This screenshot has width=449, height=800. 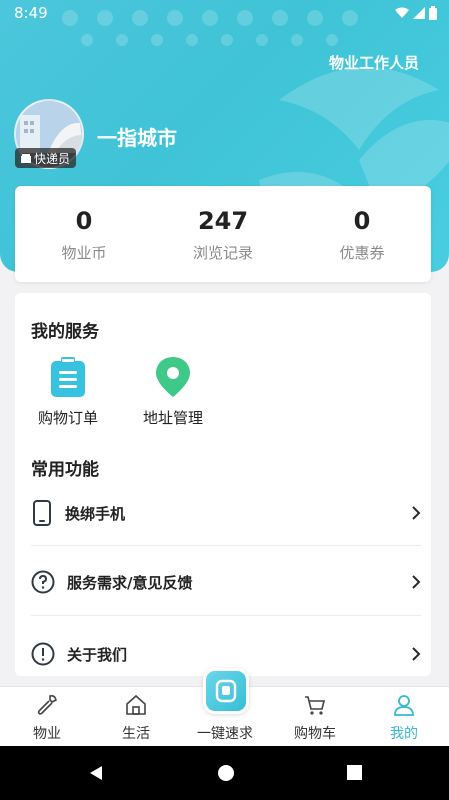 I want to click on badge-label: 快递员, so click(x=52, y=158).